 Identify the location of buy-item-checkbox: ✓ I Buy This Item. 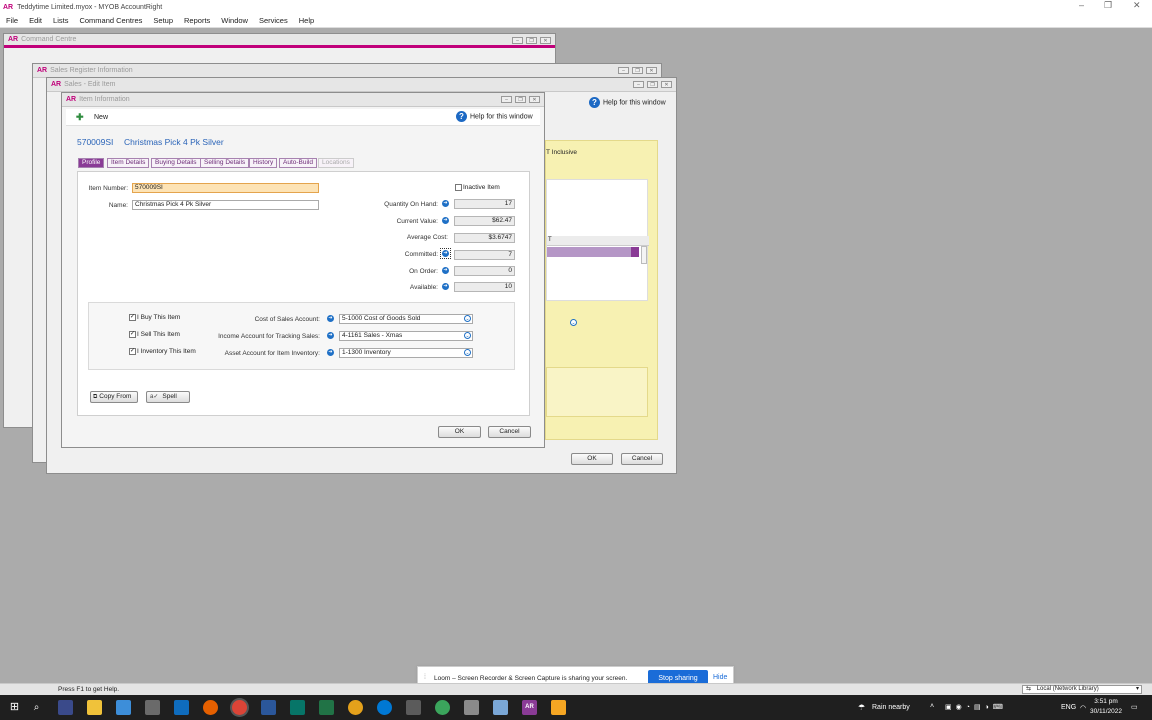
(154, 317).